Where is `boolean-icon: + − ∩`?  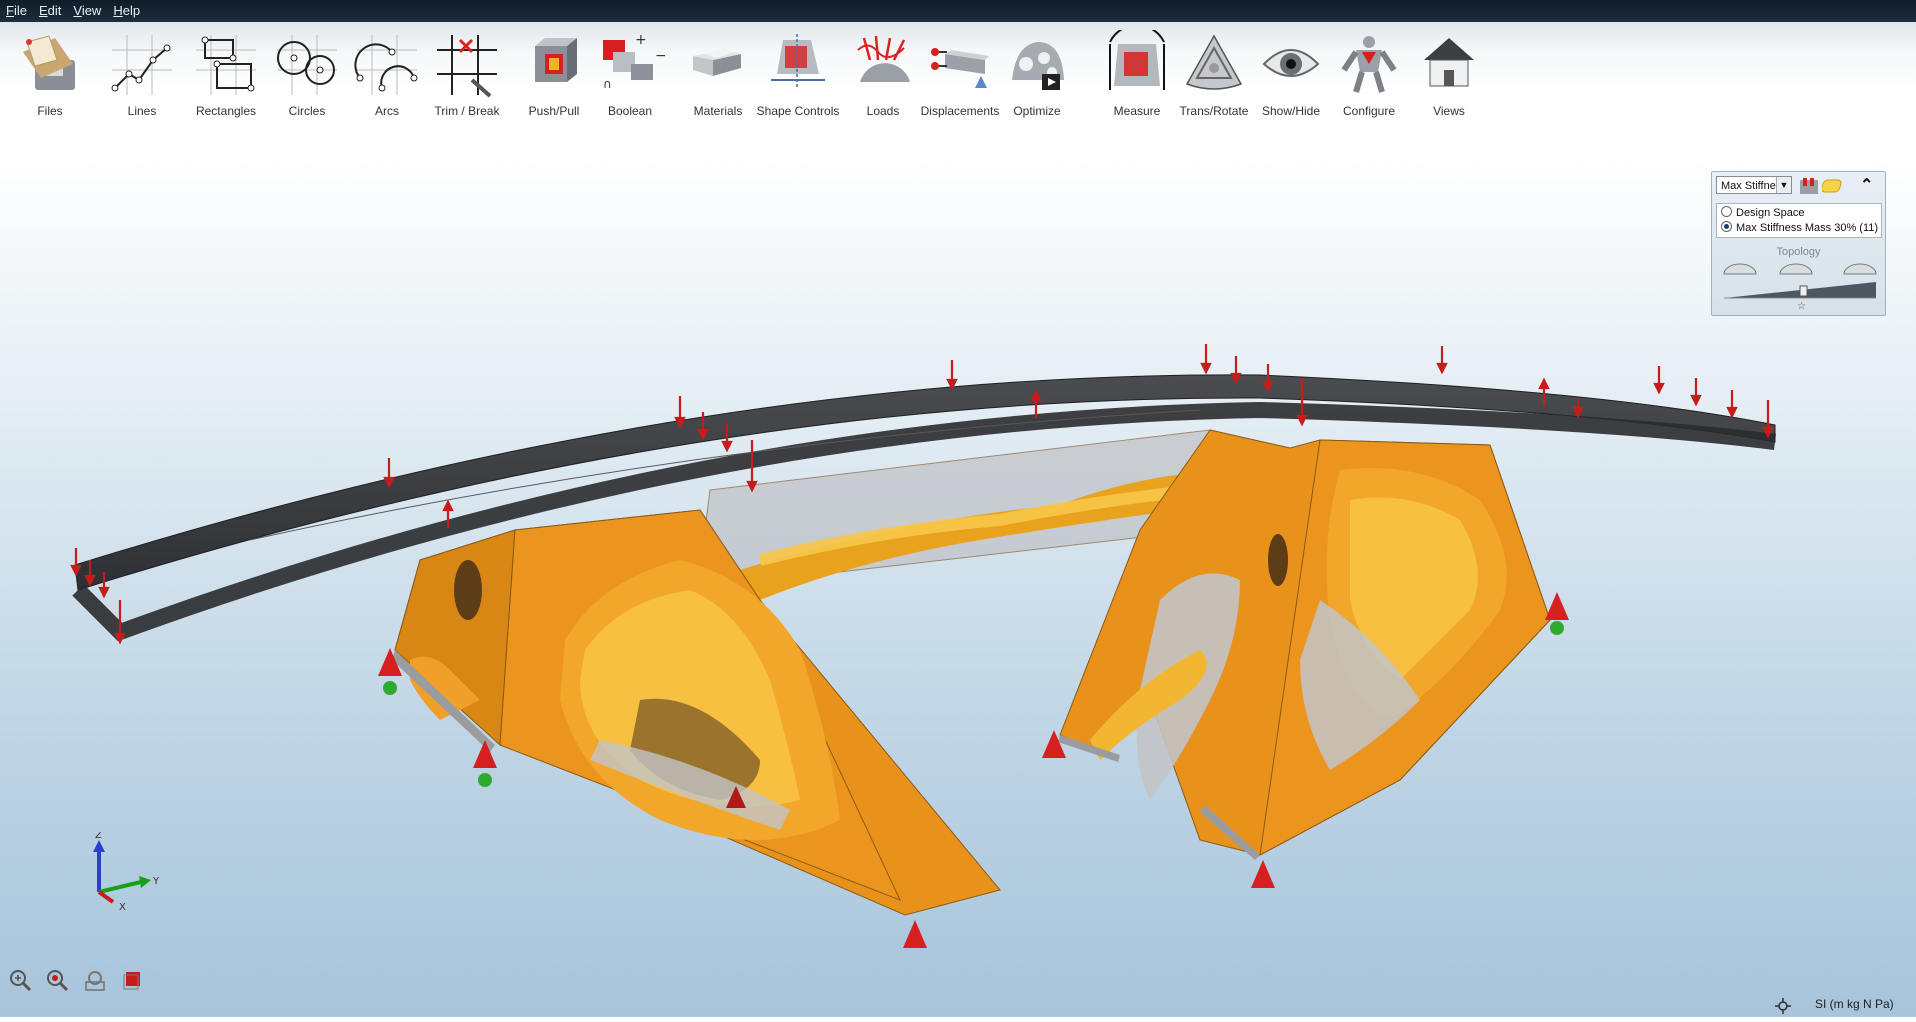 boolean-icon: + − ∩ is located at coordinates (634, 61).